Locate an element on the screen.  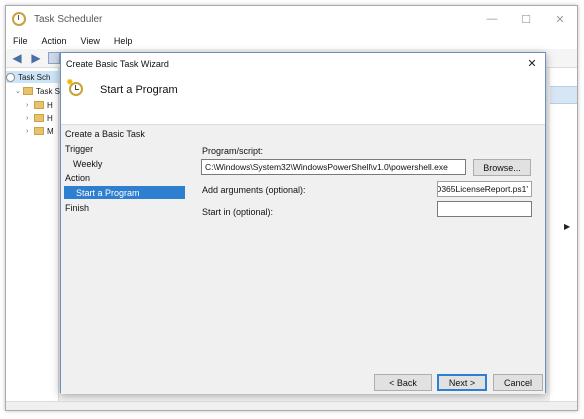
start-in-label: Start in (optional): is located at coordinates (238, 212).